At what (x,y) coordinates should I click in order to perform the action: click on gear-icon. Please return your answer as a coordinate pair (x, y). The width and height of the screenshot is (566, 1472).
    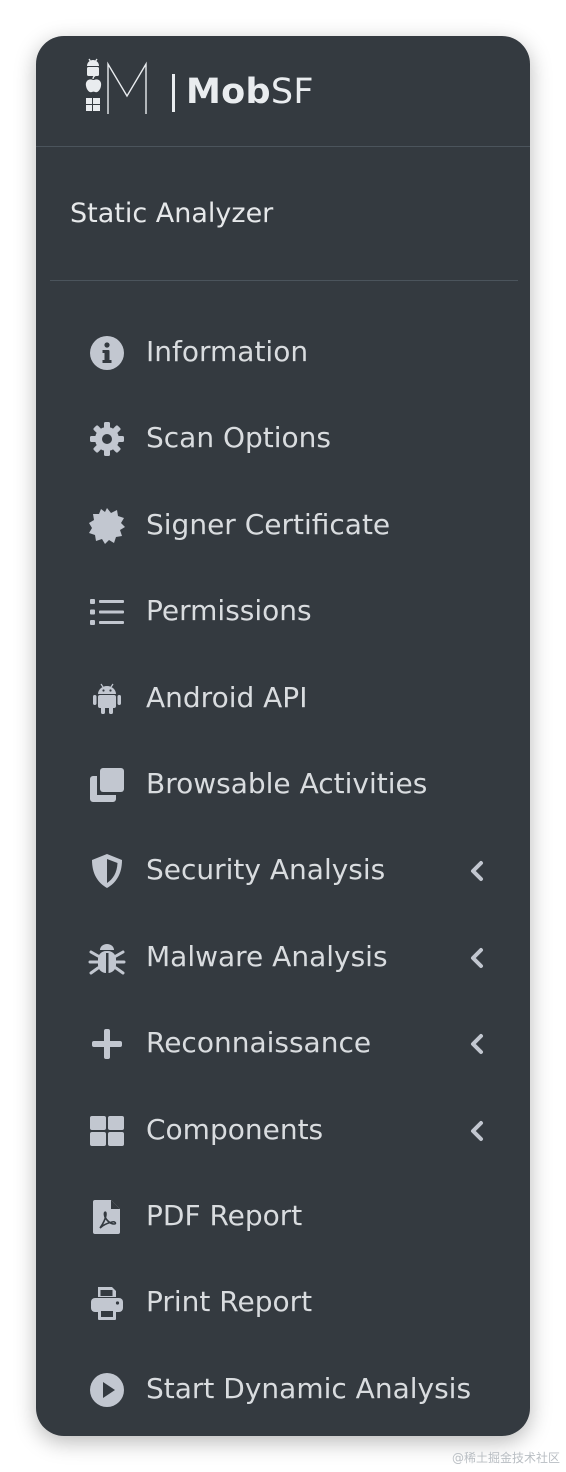
    Looking at the image, I should click on (107, 439).